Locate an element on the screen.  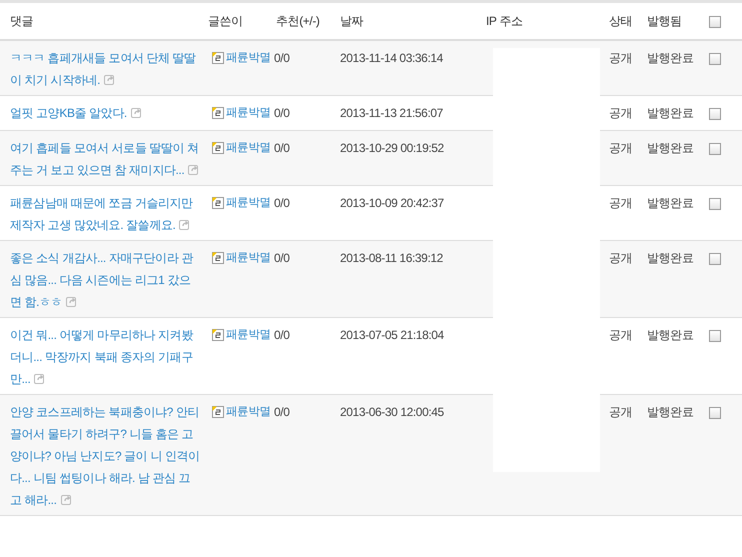
date-text: 2013-11-13 21:56:07 is located at coordinates (391, 113).